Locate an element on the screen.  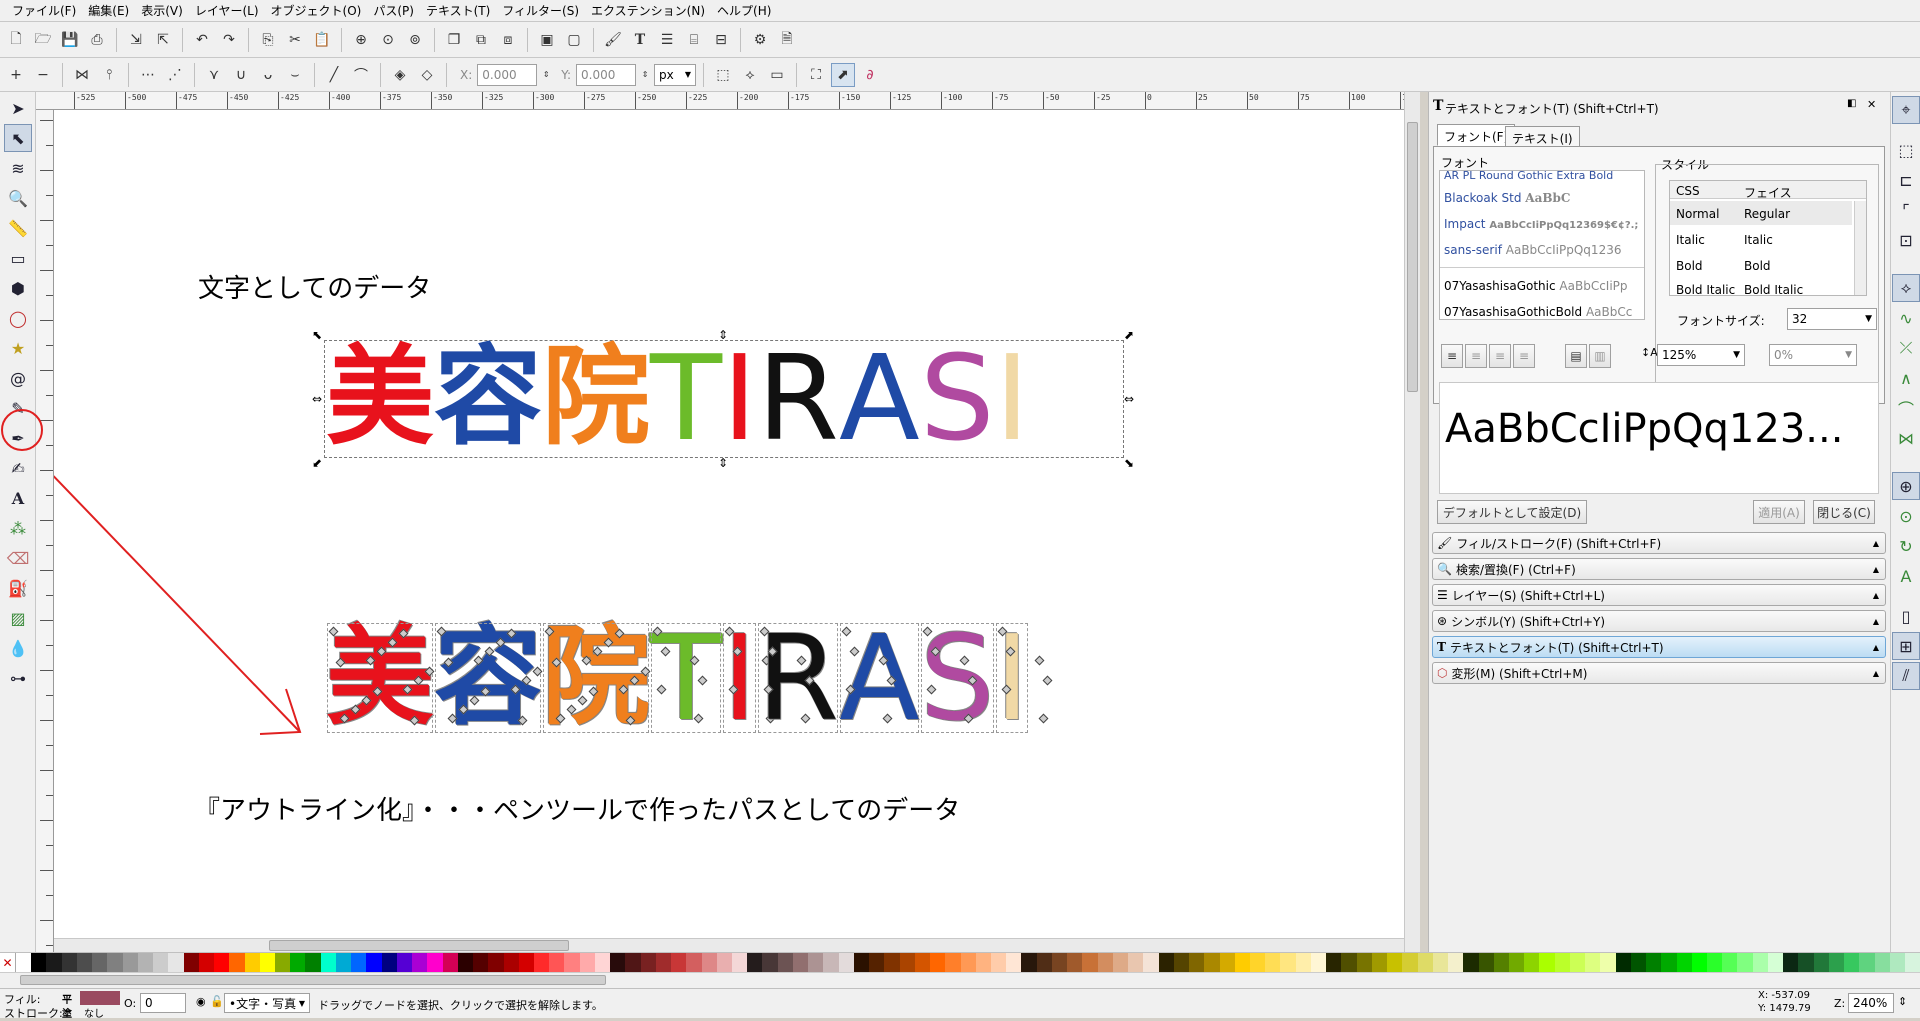
tab-text: テキスト(I) is located at coordinates (1542, 137).